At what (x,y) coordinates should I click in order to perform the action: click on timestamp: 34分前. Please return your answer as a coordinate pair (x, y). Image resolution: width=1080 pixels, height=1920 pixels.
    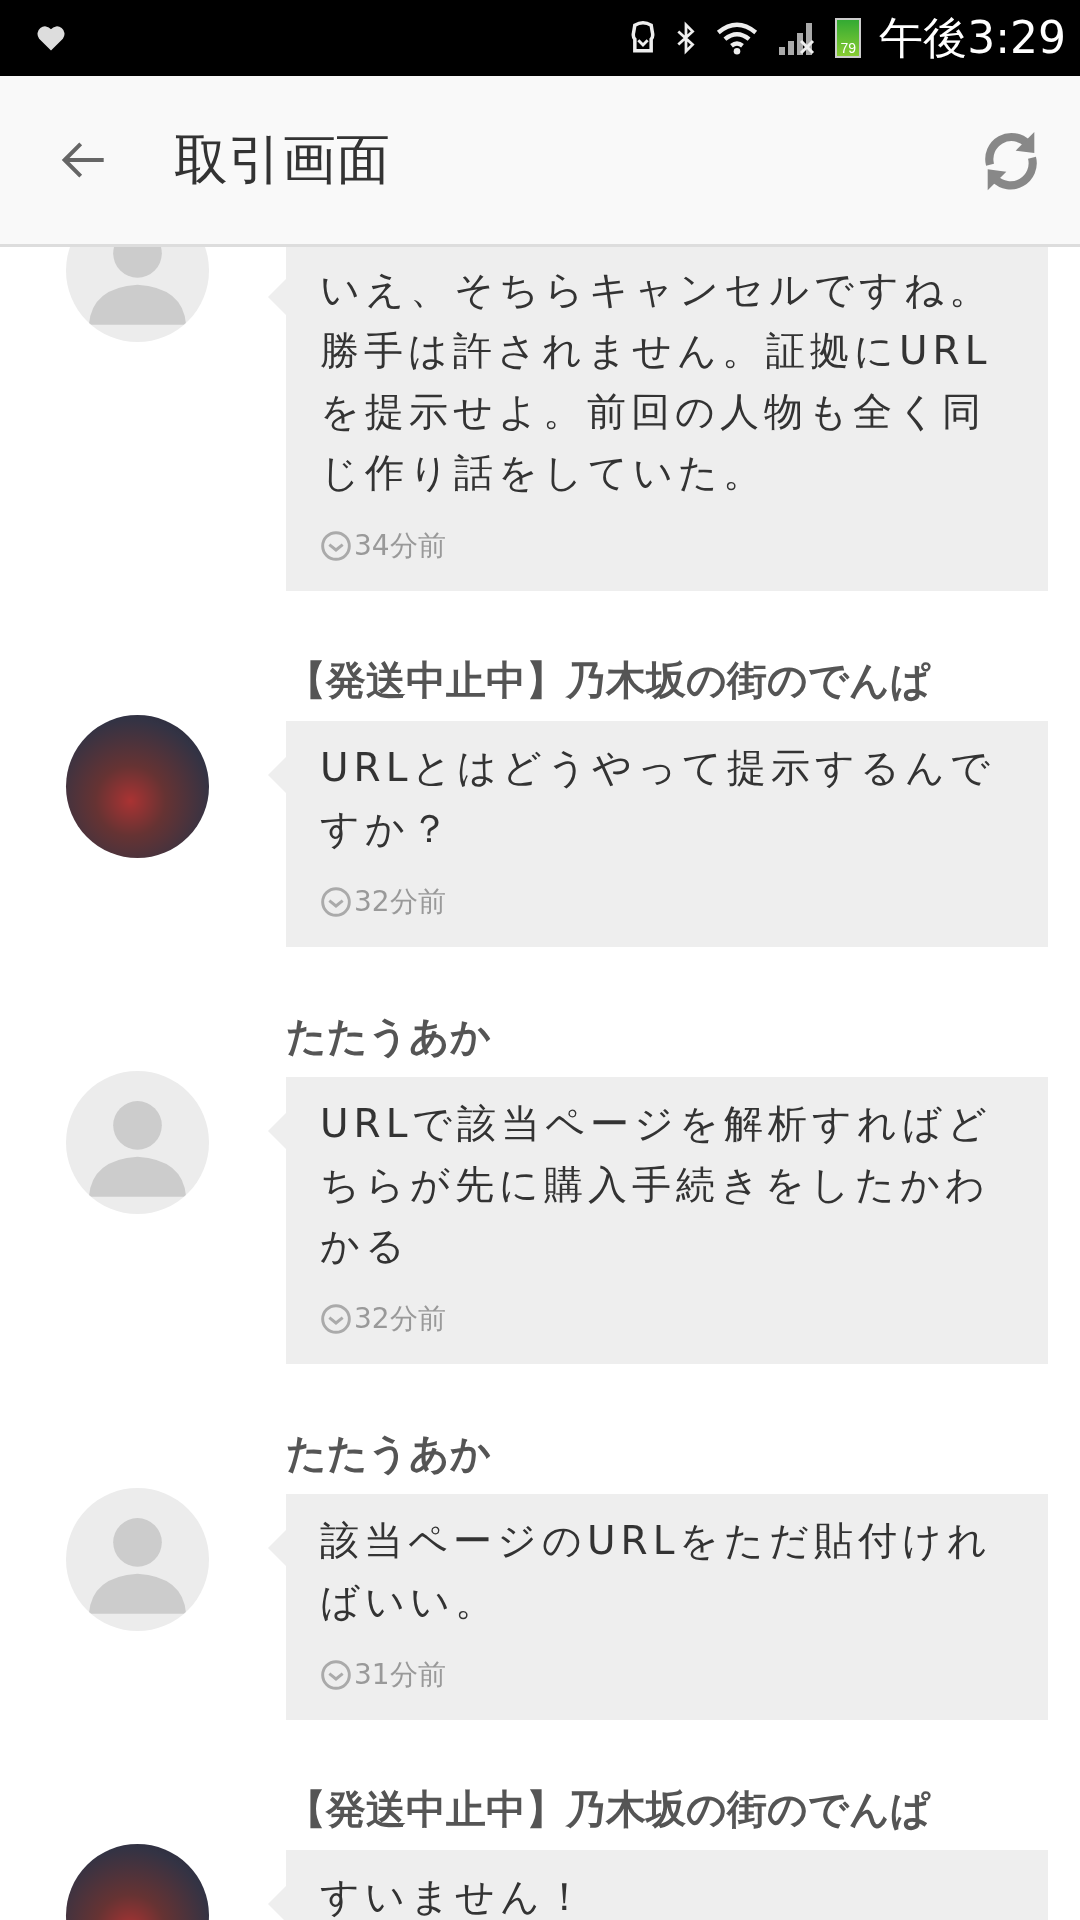
    Looking at the image, I should click on (400, 546).